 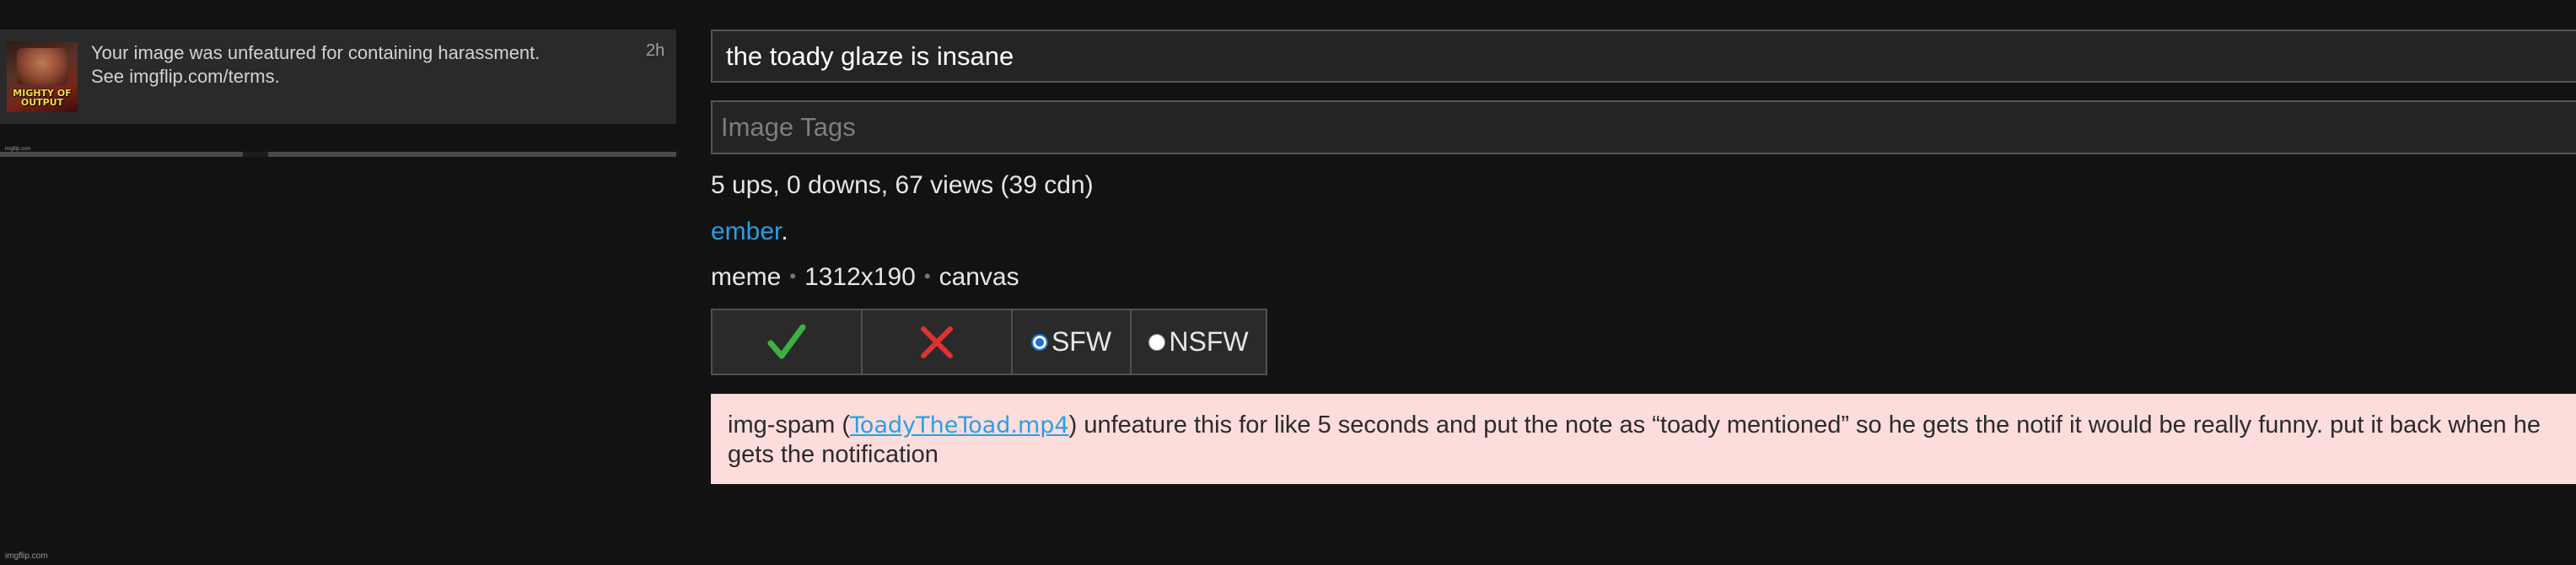 I want to click on scrollbar-thumb, so click(x=256, y=155).